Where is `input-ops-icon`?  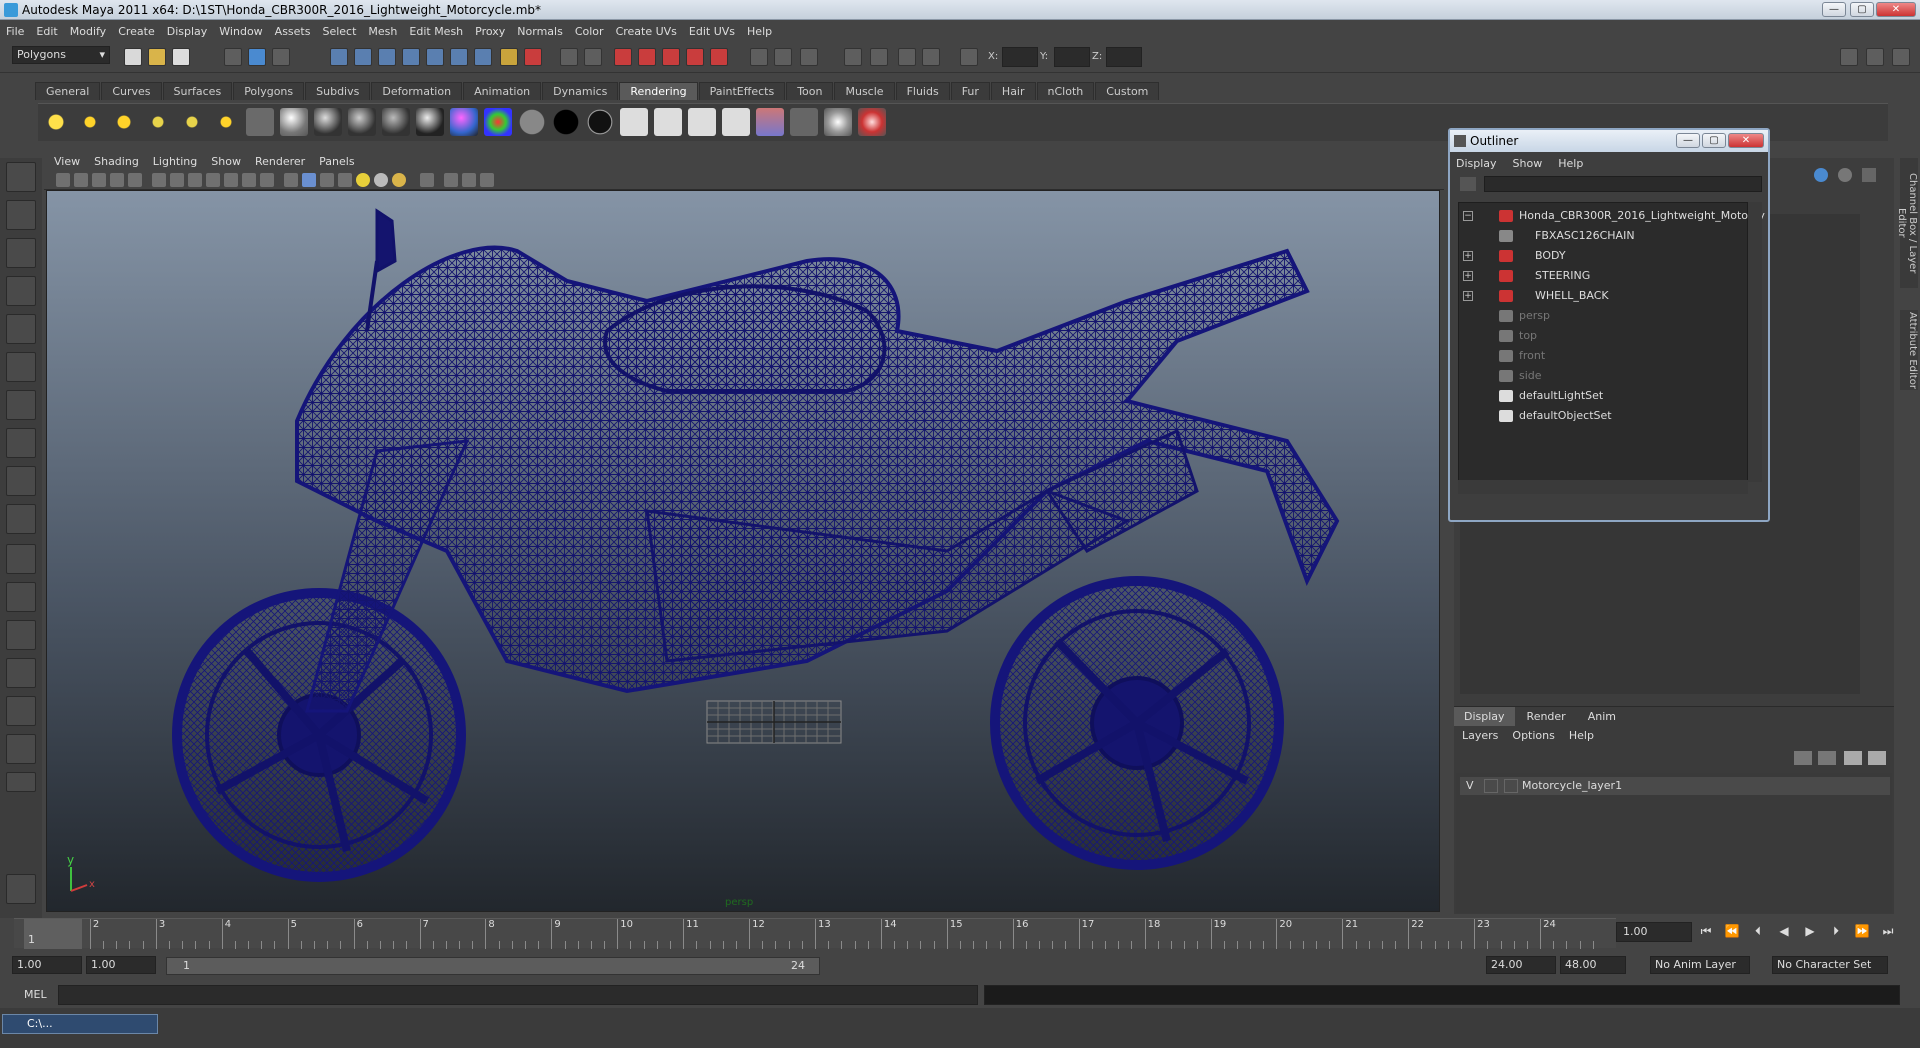 input-ops-icon is located at coordinates (569, 57).